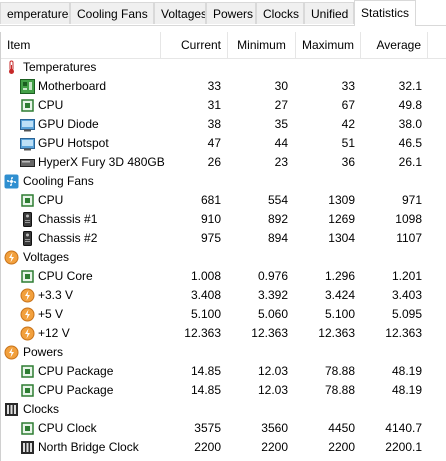 The image size is (446, 461). Describe the element at coordinates (272, 276) in the screenshot. I see `minimum-value: 0.976` at that location.